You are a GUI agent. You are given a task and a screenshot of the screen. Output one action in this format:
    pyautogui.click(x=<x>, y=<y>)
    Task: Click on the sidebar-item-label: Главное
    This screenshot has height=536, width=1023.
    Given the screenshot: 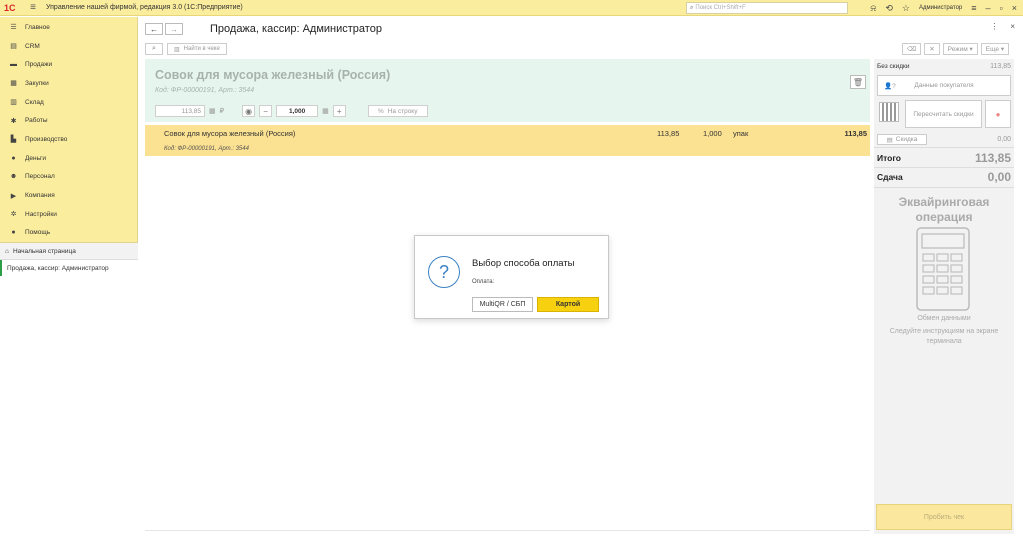 What is the action you would take?
    pyautogui.click(x=37, y=27)
    